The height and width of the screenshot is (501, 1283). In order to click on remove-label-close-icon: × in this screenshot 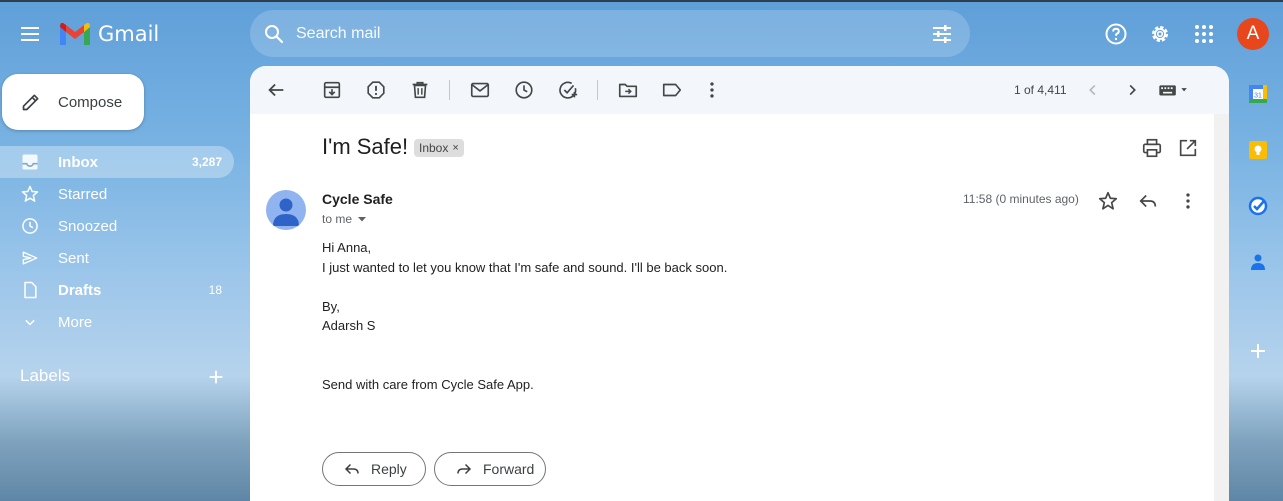, I will do `click(455, 148)`.